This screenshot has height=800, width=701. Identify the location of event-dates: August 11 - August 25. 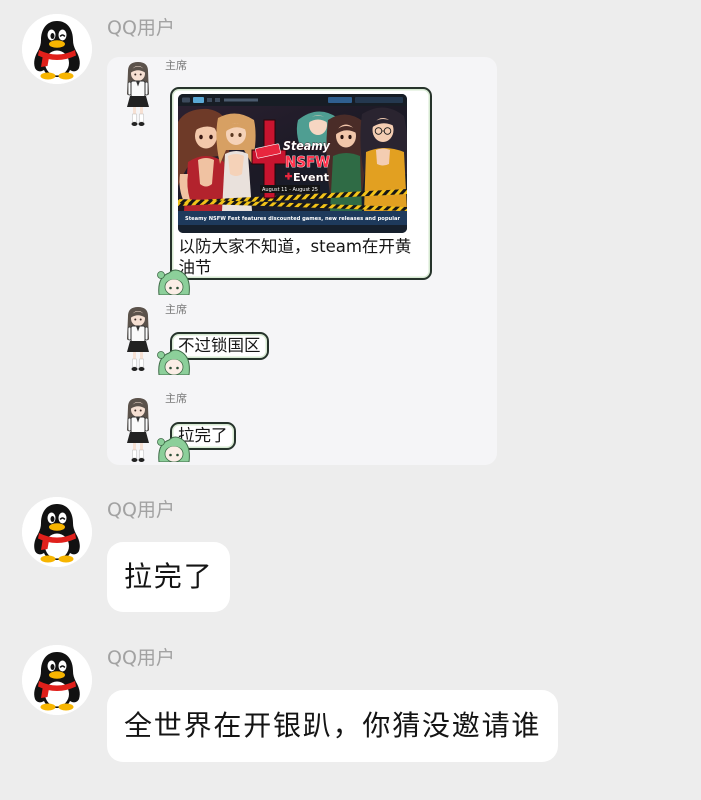
(290, 190).